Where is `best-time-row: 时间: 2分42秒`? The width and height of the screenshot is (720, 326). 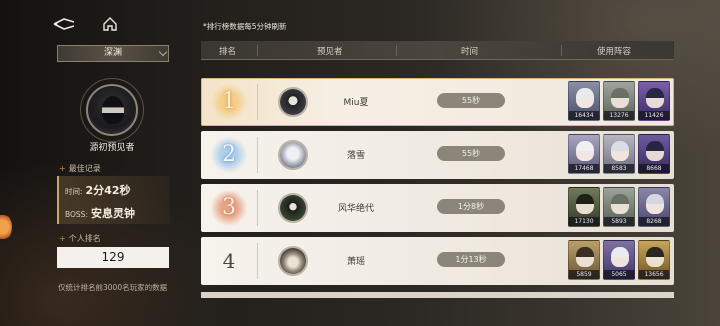
best-time-row: 时间: 2分42秒 is located at coordinates (98, 190).